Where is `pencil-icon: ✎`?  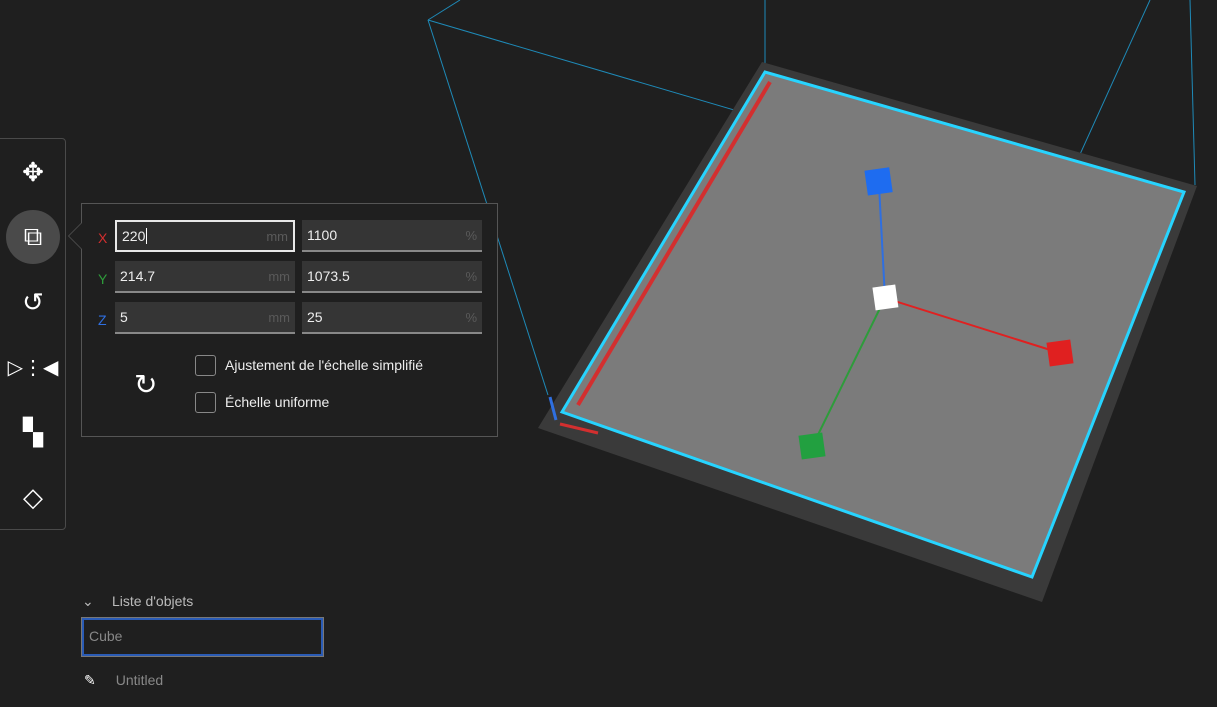 pencil-icon: ✎ is located at coordinates (90, 680).